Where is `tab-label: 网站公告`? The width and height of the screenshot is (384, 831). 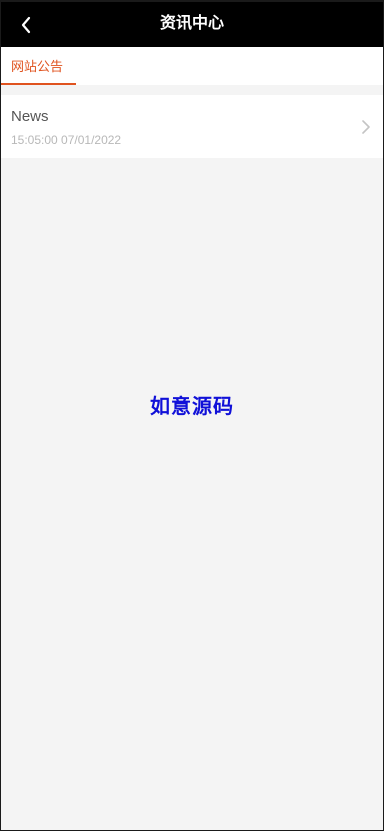
tab-label: 网站公告 is located at coordinates (37, 66).